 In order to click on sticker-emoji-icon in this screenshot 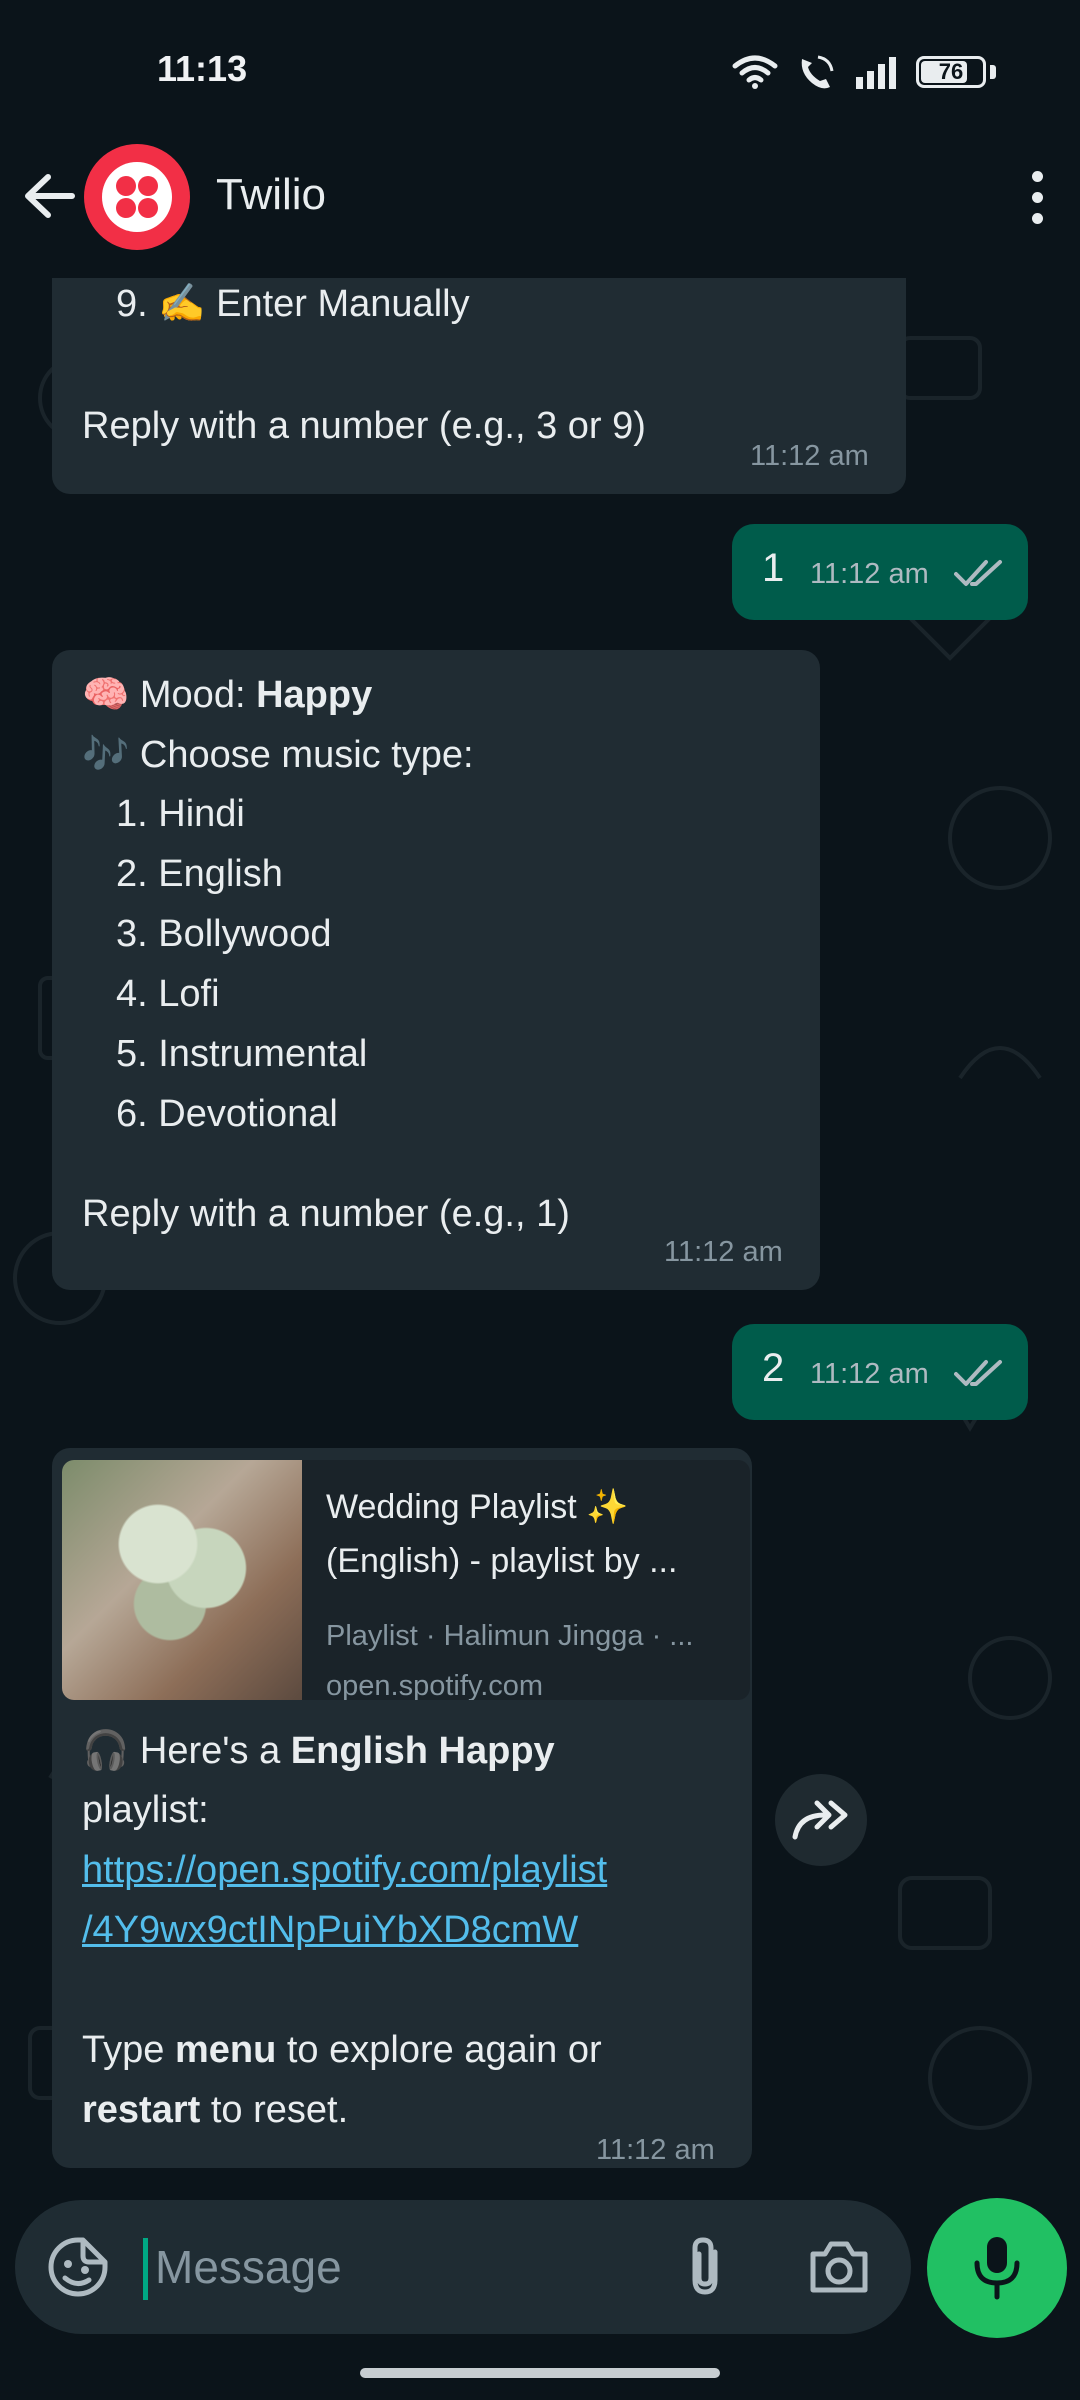, I will do `click(78, 2267)`.